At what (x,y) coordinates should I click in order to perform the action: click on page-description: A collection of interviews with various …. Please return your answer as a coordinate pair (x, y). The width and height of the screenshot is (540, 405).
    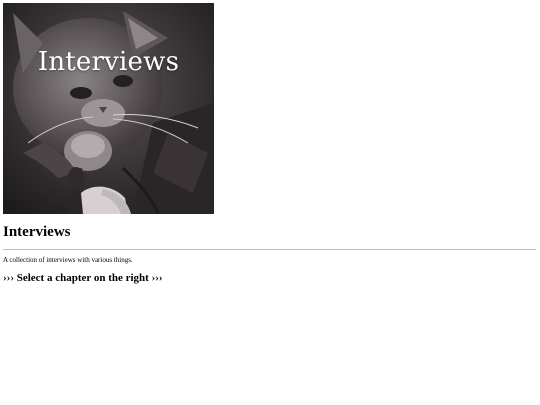
    Looking at the image, I should click on (68, 260).